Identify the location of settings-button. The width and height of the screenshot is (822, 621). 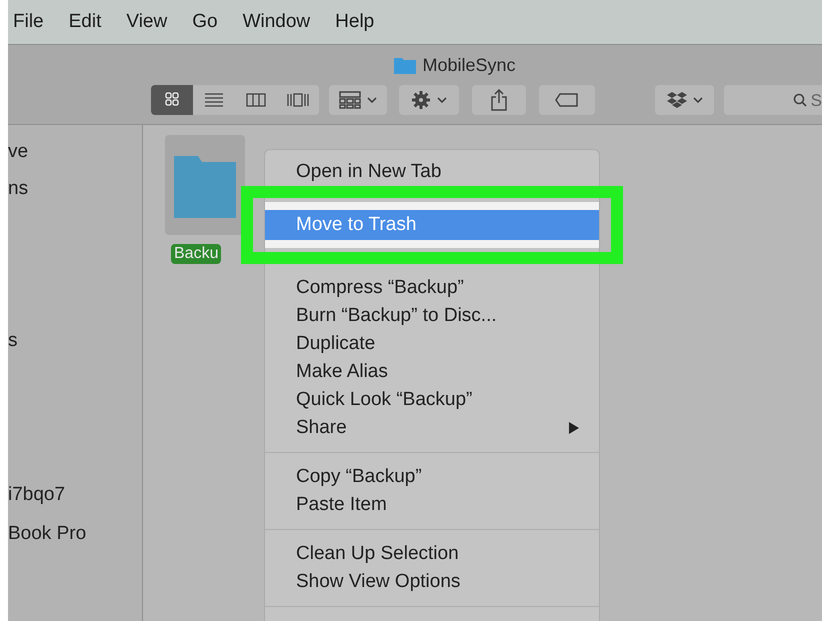
(429, 100).